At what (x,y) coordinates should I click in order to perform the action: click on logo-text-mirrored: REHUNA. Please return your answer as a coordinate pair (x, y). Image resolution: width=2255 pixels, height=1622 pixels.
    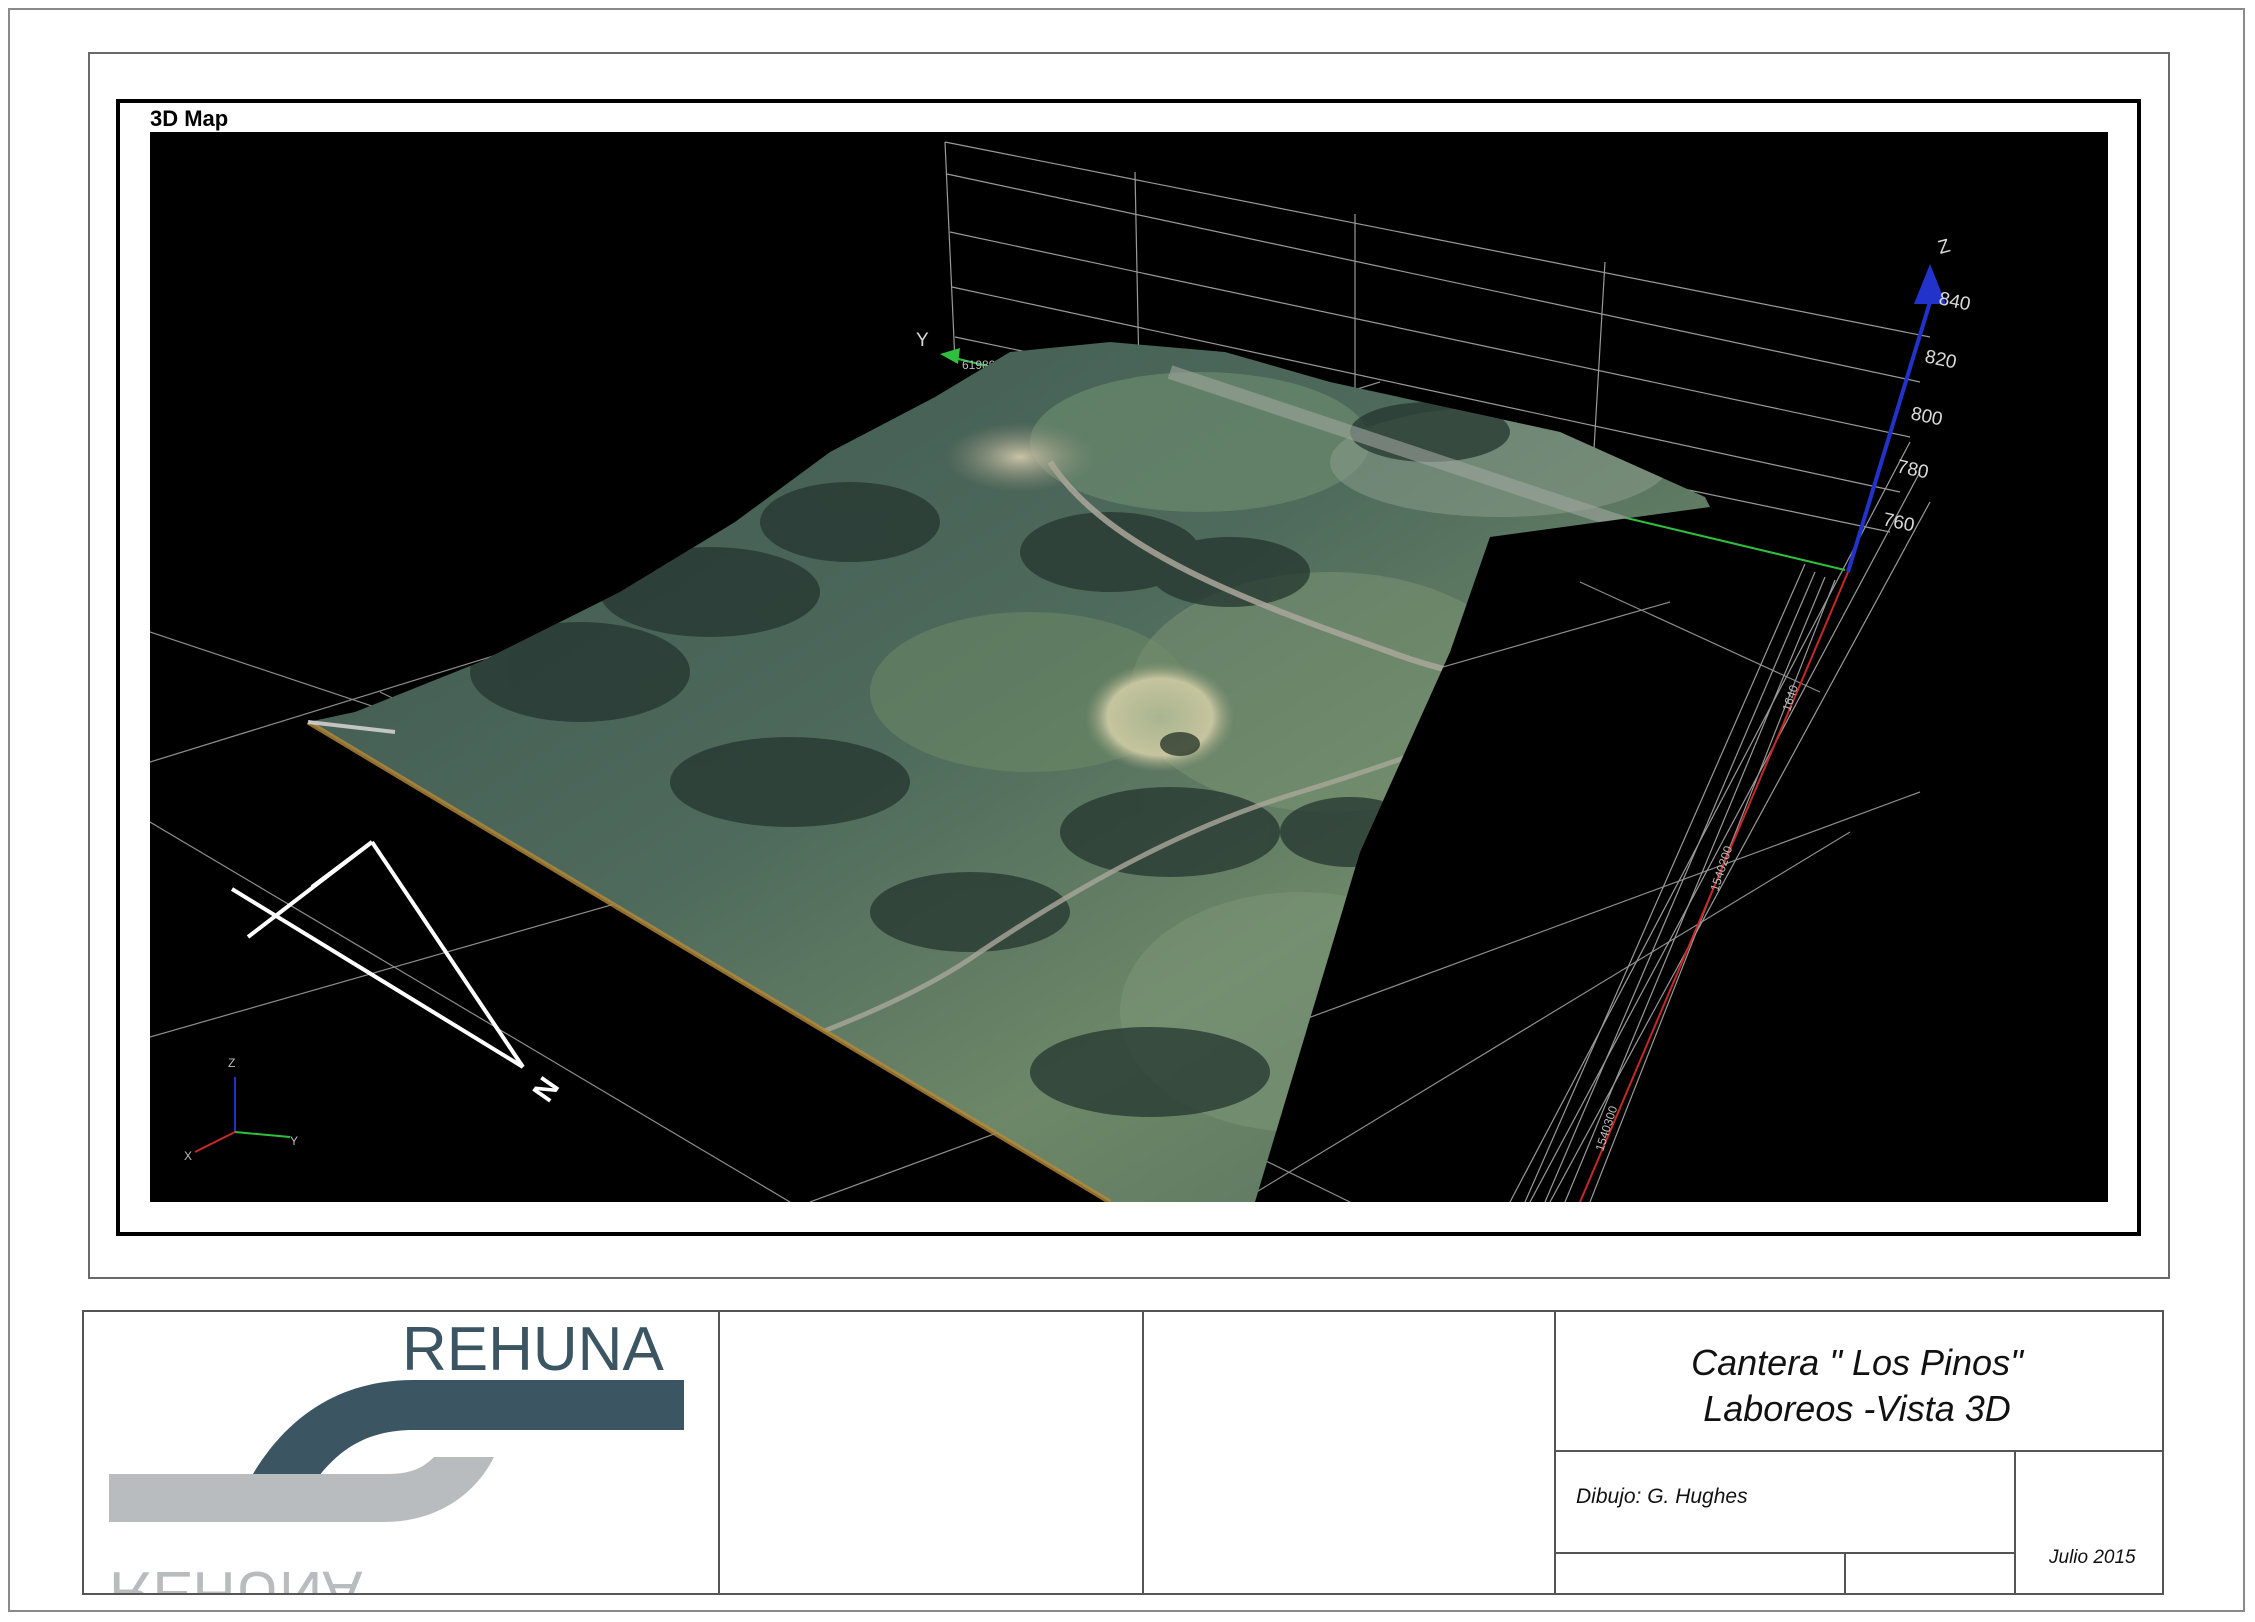
    Looking at the image, I should click on (235, 1576).